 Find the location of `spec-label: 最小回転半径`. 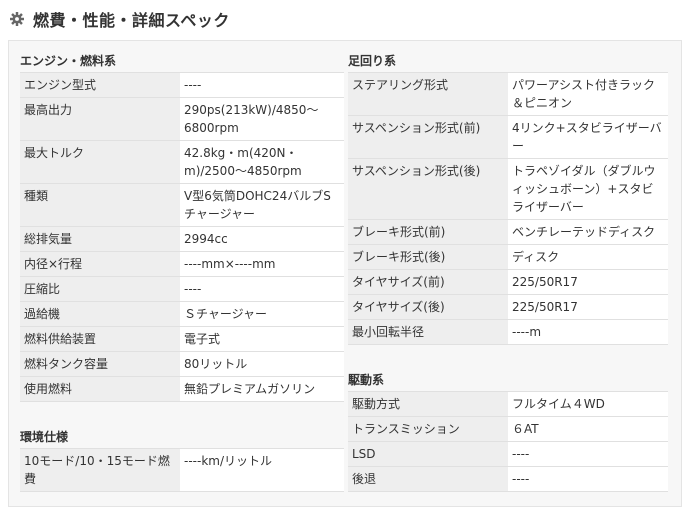

spec-label: 最小回転半径 is located at coordinates (428, 332).